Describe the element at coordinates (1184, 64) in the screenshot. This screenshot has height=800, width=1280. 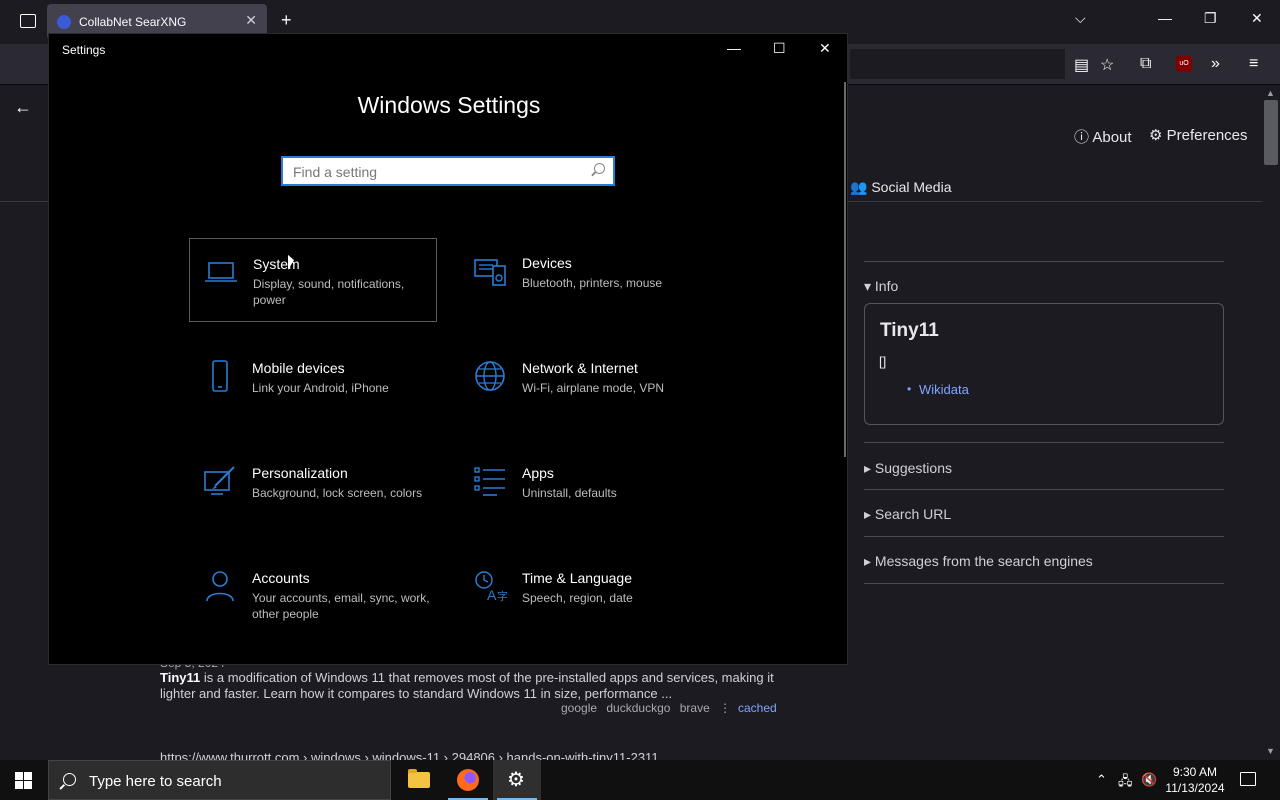
I see `ublock-origin-icon: uO` at that location.